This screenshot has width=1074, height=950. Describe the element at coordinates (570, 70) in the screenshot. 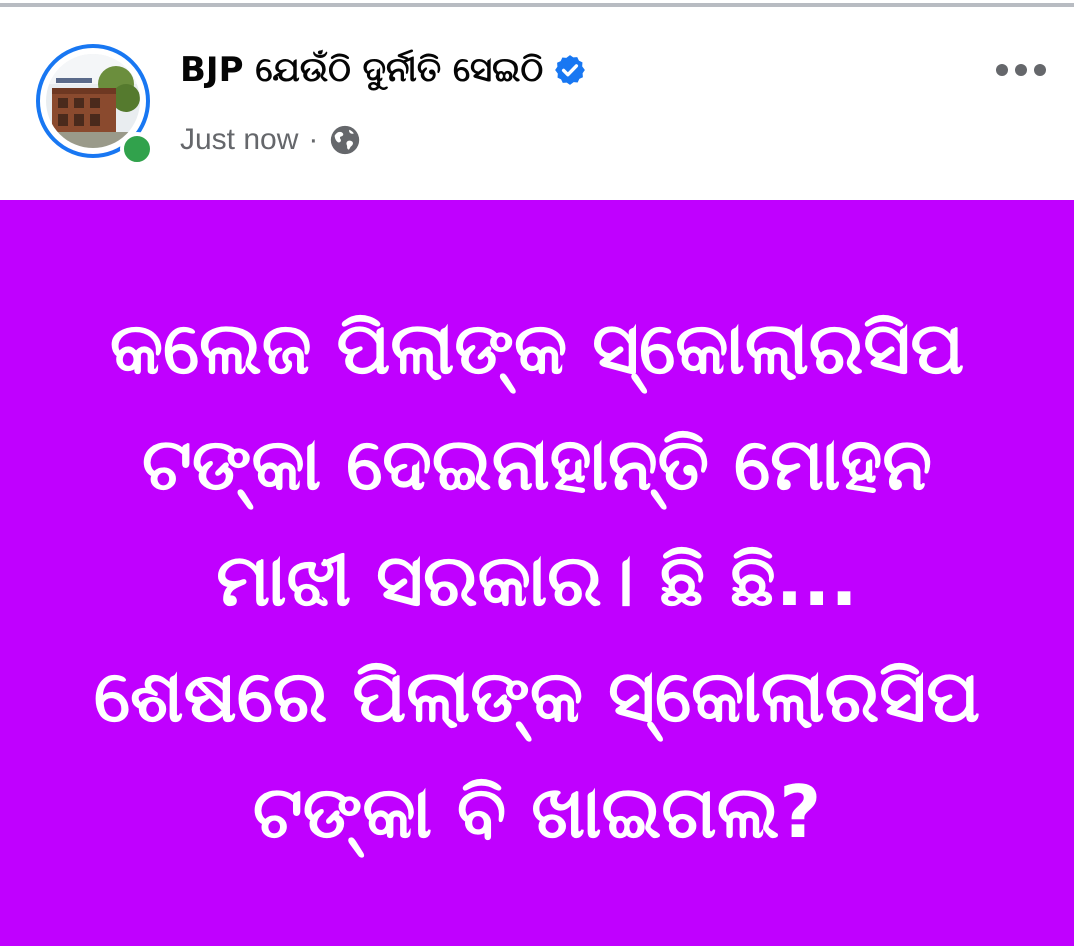

I see `verified-badge-icon` at that location.